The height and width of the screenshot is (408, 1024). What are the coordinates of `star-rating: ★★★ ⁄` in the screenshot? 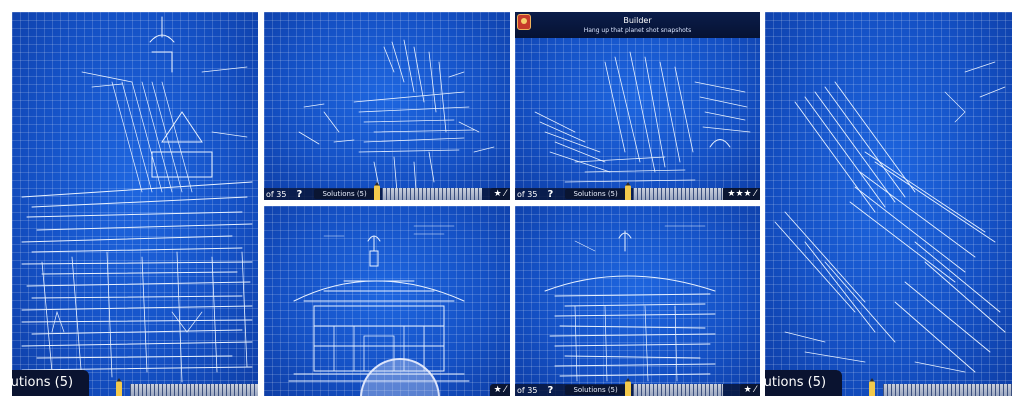 It's located at (741, 194).